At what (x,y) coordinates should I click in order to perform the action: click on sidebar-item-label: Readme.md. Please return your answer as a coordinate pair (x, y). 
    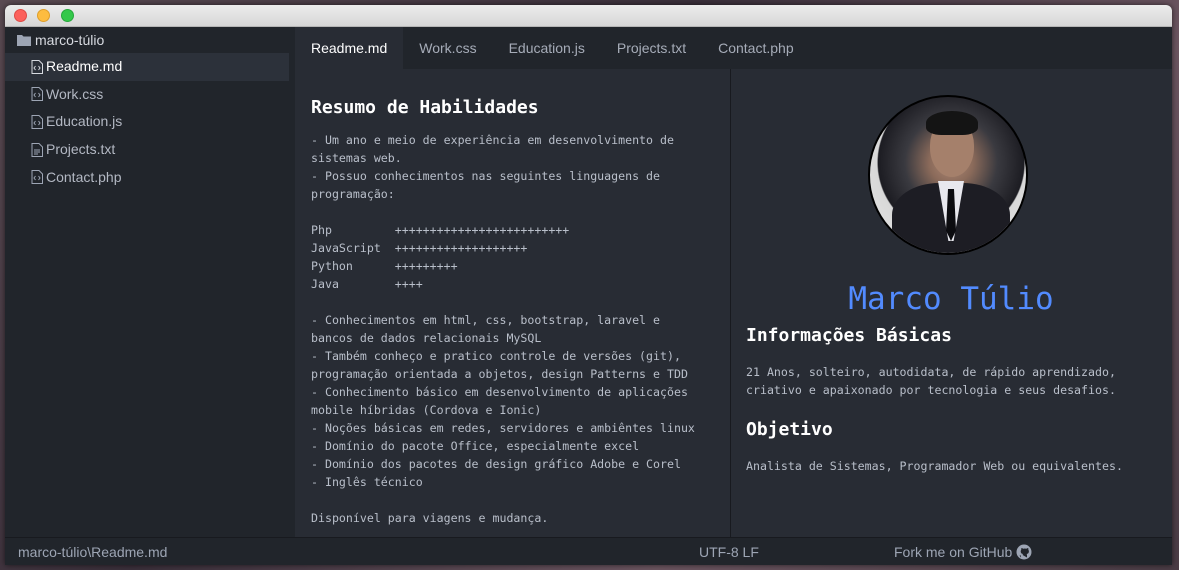
    Looking at the image, I should click on (84, 66).